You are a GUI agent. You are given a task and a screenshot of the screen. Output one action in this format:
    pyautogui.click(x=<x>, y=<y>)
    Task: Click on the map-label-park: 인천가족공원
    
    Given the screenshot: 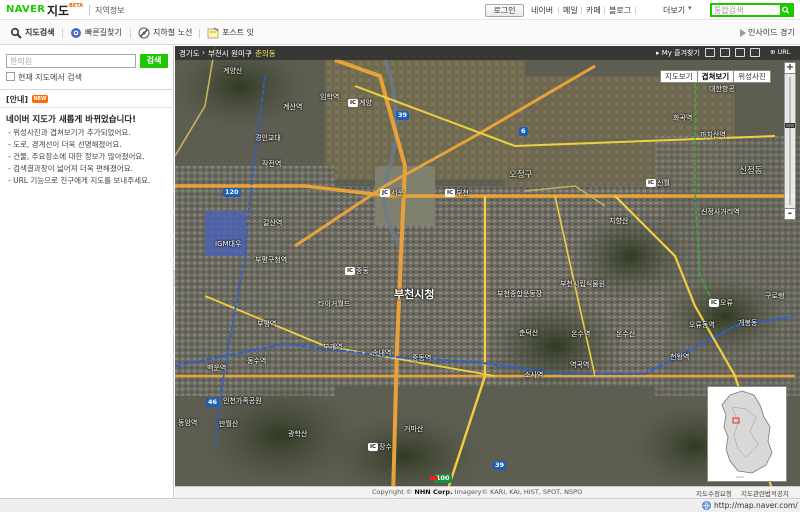 What is the action you would take?
    pyautogui.click(x=242, y=401)
    